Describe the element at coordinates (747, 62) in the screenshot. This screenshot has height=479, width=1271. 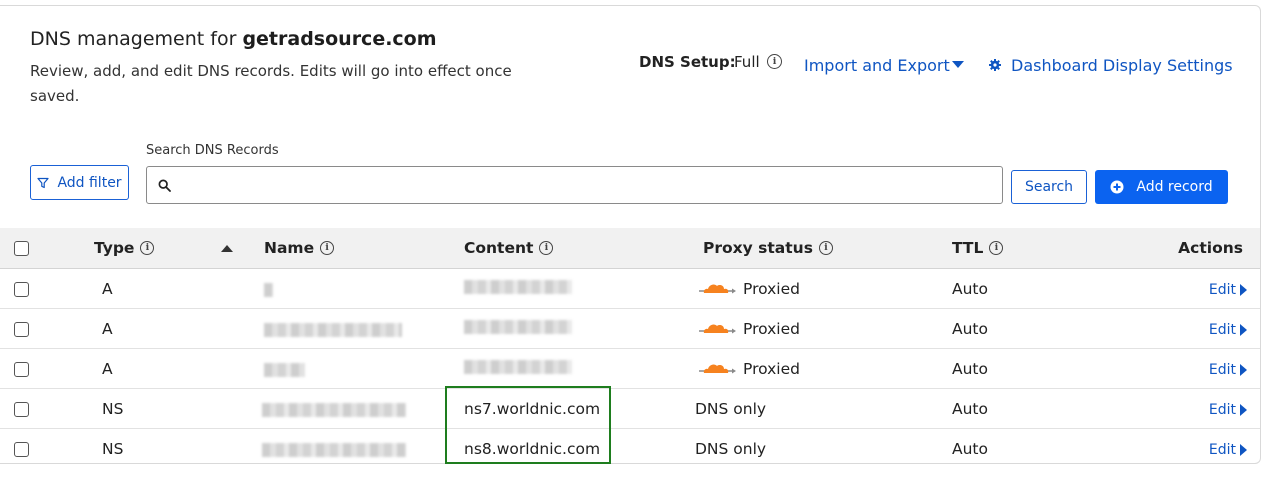
I see `dns-setup-value: Full` at that location.